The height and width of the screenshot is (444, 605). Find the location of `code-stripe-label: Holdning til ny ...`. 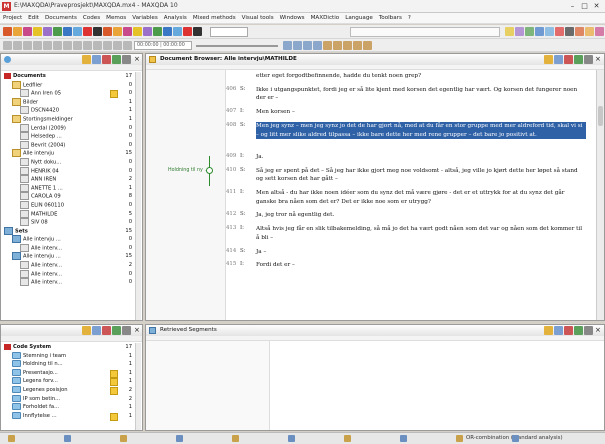

code-stripe-label: Holdning til ny ... is located at coordinates (188, 170).